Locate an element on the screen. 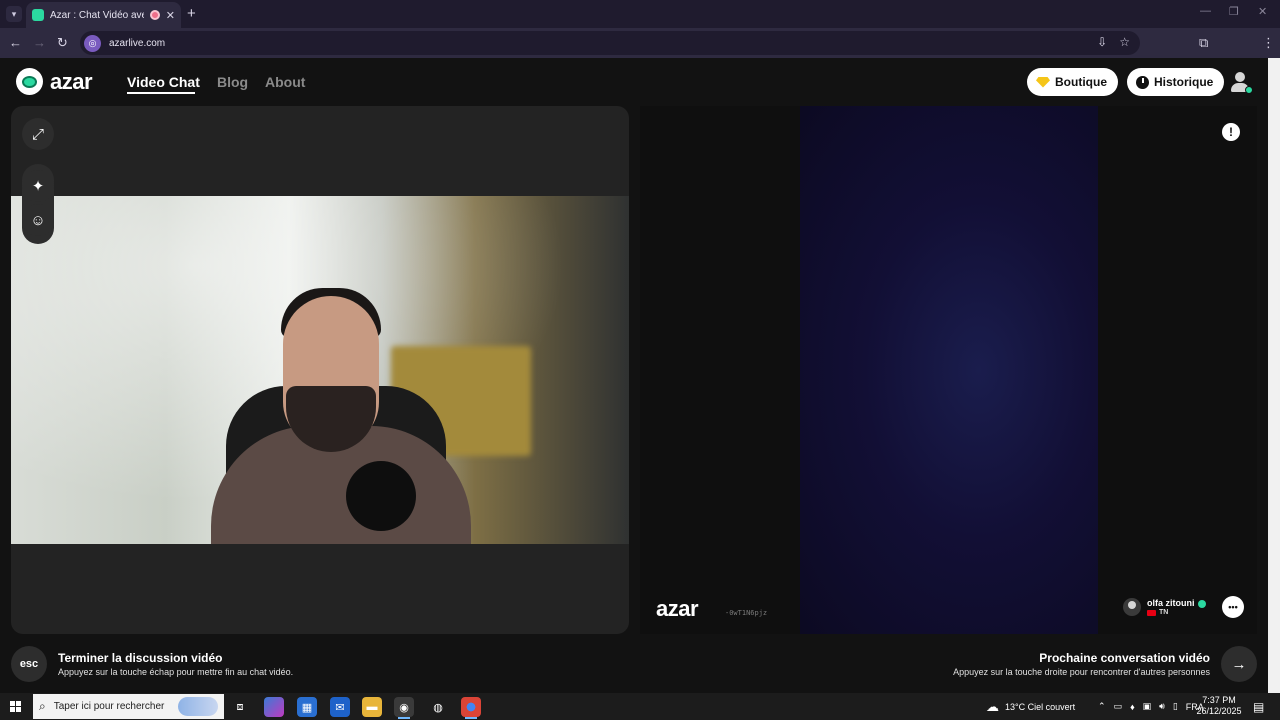 The image size is (1280, 720). tab-title: Azar : Chat Vidéo avec de n is located at coordinates (97, 15).